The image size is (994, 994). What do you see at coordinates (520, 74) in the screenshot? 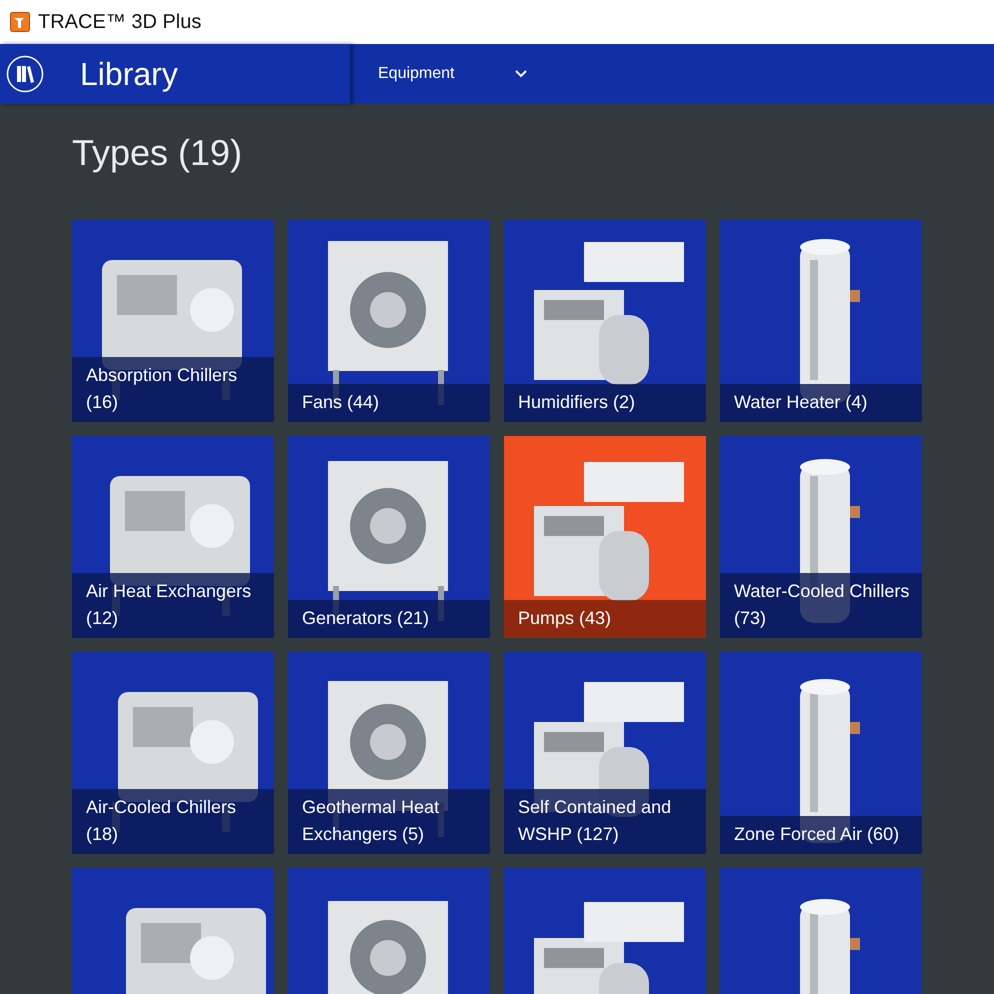
I see `chevron-icon` at bounding box center [520, 74].